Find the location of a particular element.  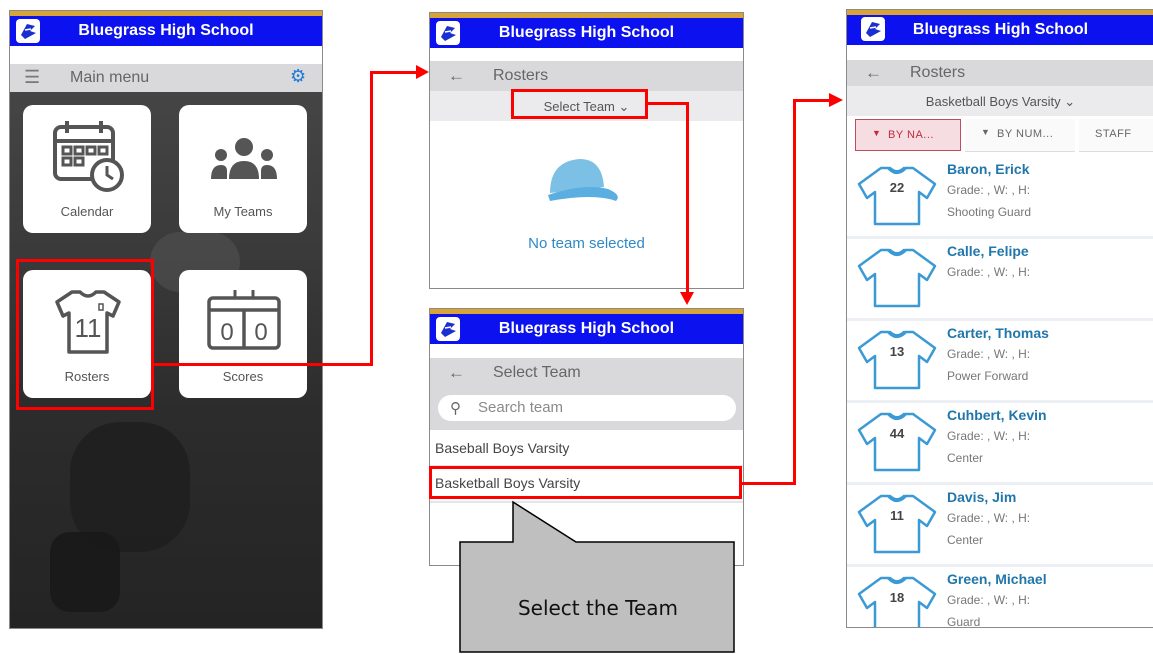

player-position: Shooting Guard is located at coordinates (989, 212).